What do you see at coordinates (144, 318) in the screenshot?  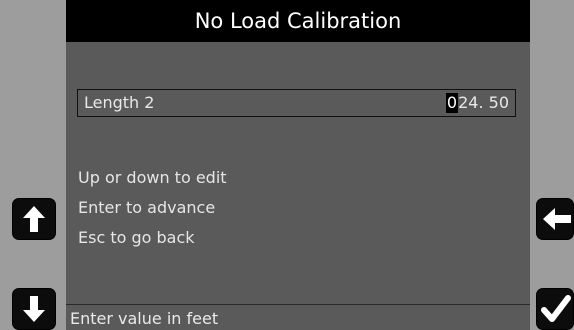 I see `status-text: Enter value in feet` at bounding box center [144, 318].